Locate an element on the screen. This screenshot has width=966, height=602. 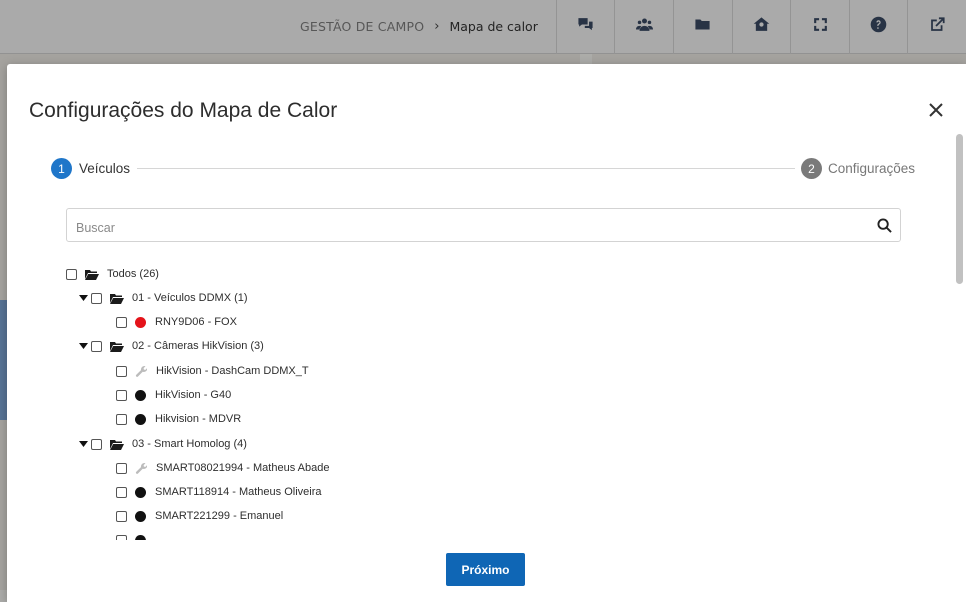
tree-node-vehicle: RNY9D06 - FOX is located at coordinates (176, 322).